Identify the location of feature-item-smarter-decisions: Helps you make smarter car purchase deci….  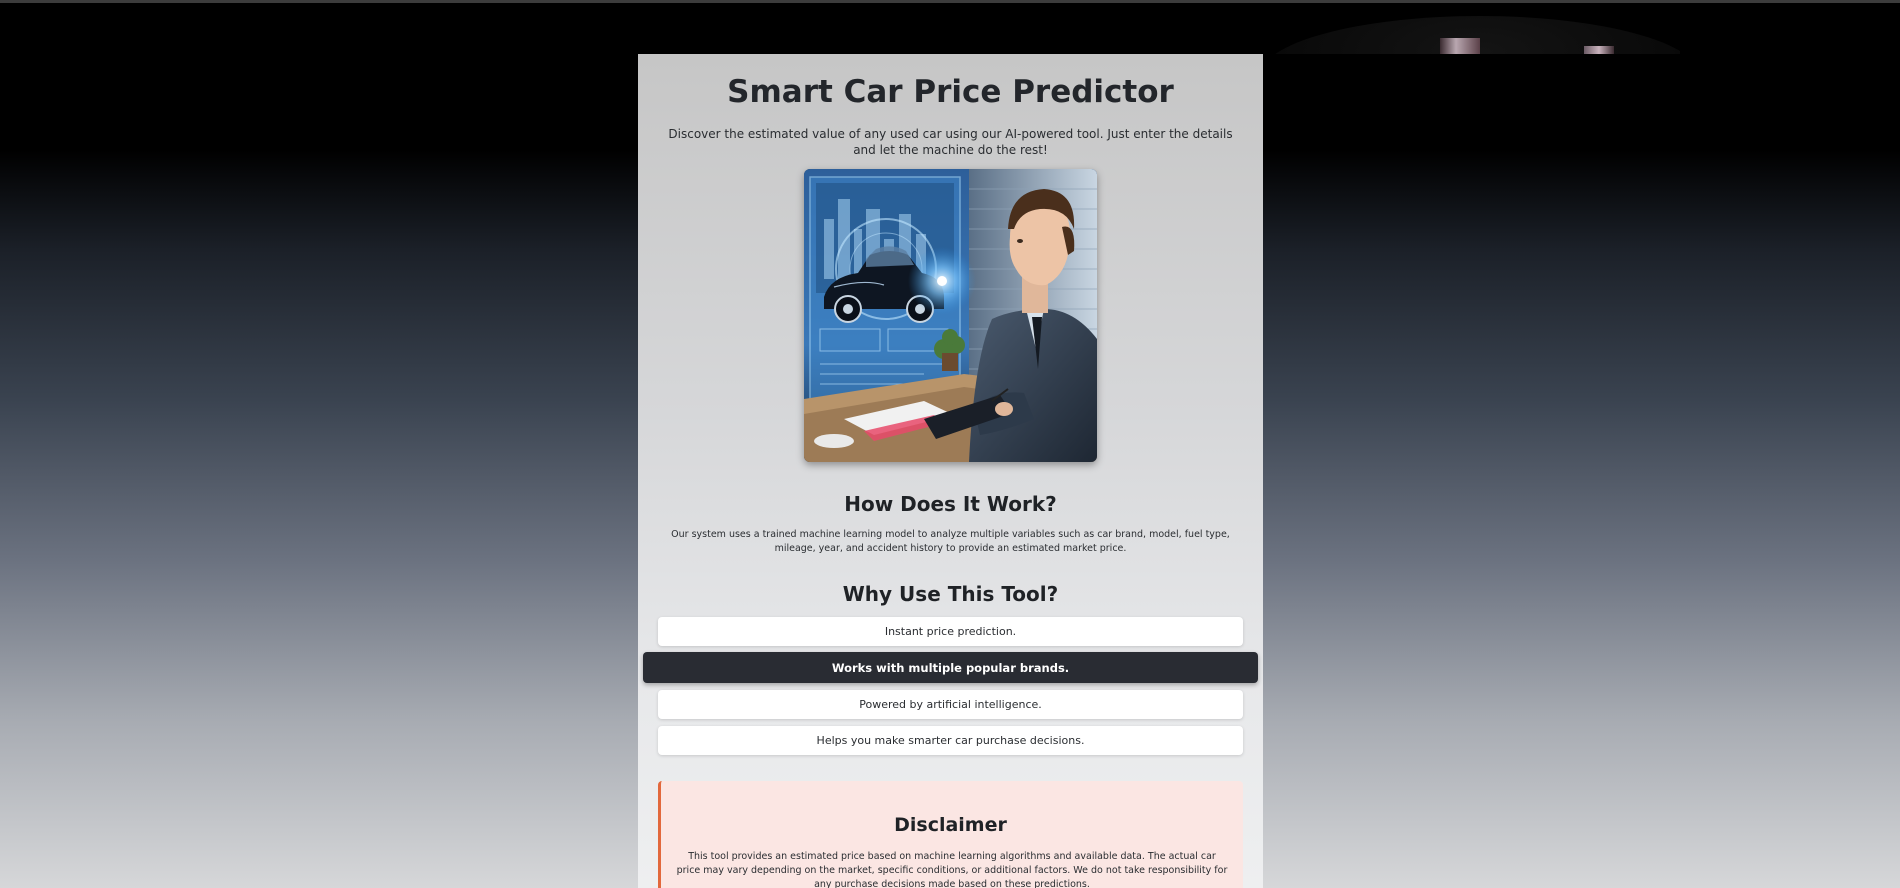
(950, 740).